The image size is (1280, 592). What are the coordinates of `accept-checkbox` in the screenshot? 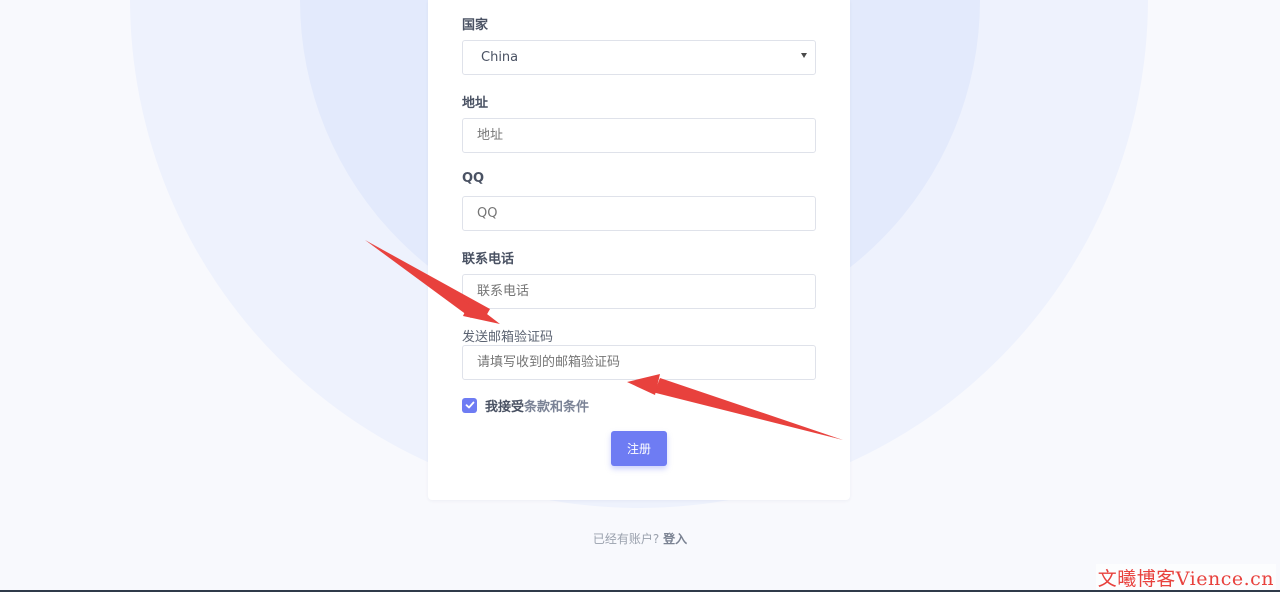 It's located at (469, 405).